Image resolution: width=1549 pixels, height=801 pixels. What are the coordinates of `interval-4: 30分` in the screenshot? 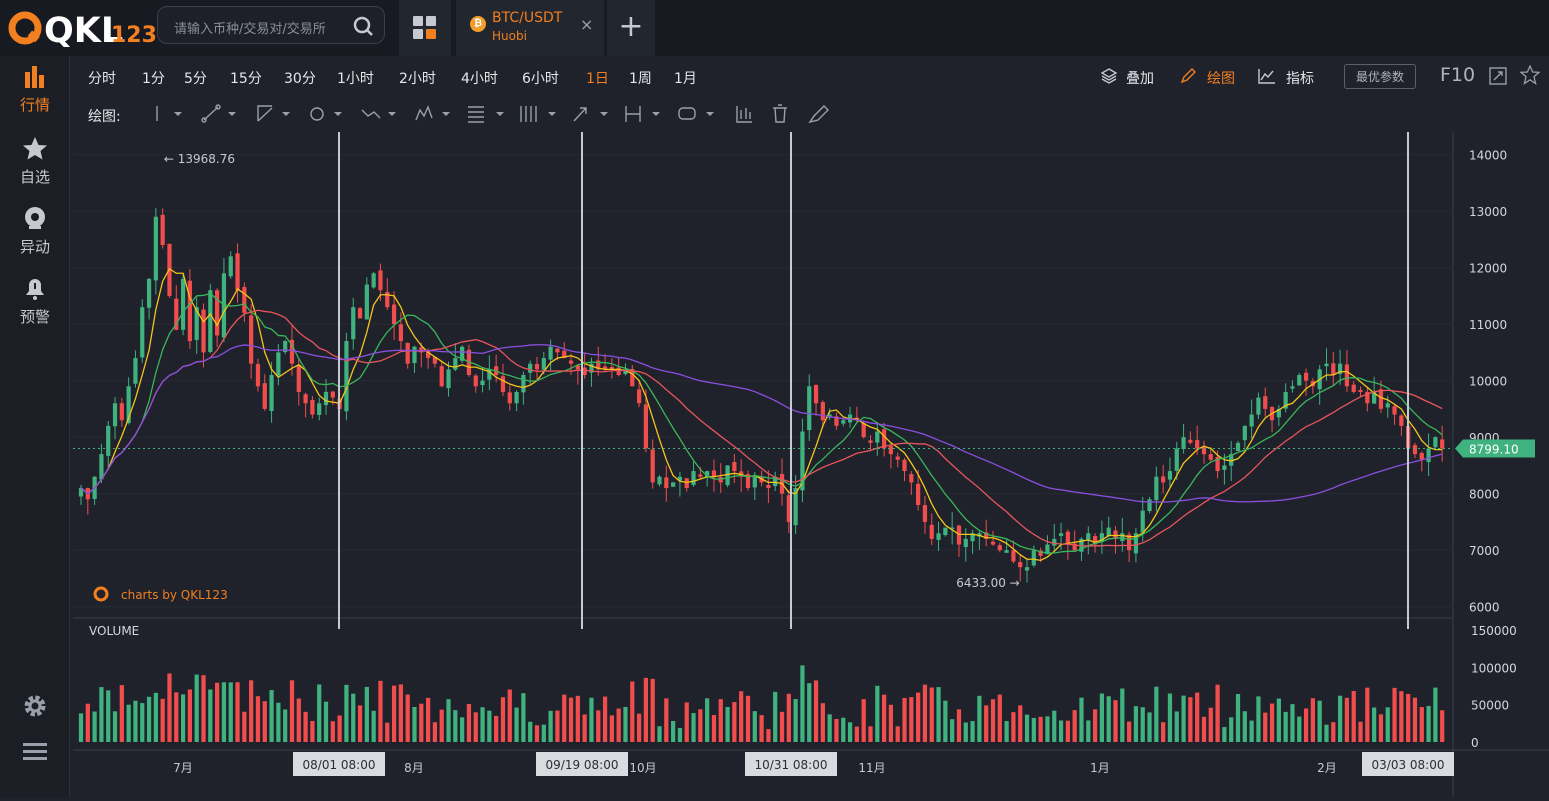 It's located at (300, 78).